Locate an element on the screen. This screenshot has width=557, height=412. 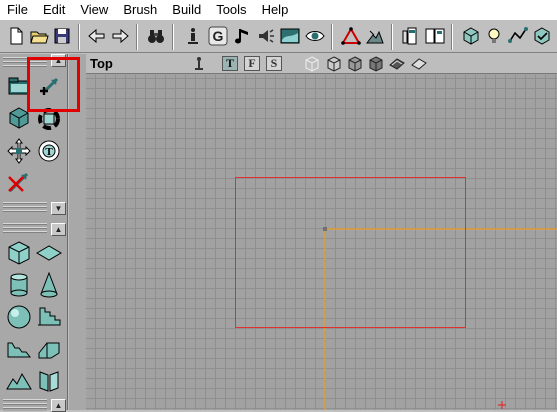
binoculars-icon is located at coordinates (156, 36).